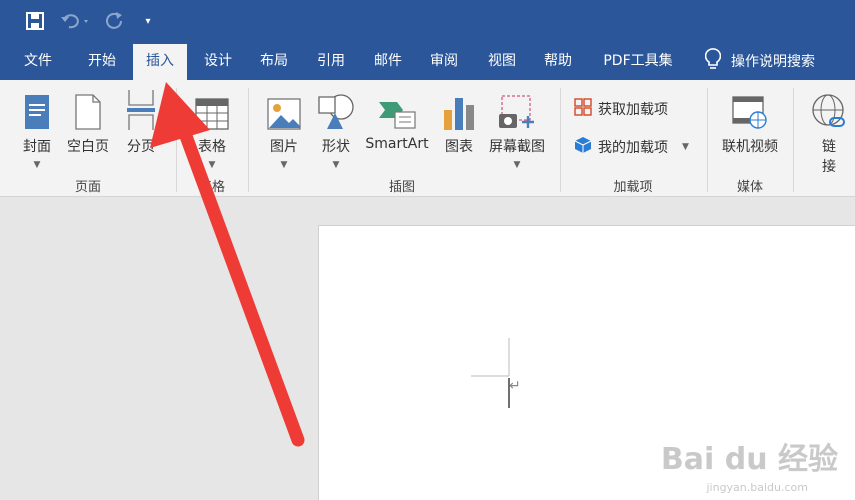  I want to click on shapes-label: 形状, so click(336, 147).